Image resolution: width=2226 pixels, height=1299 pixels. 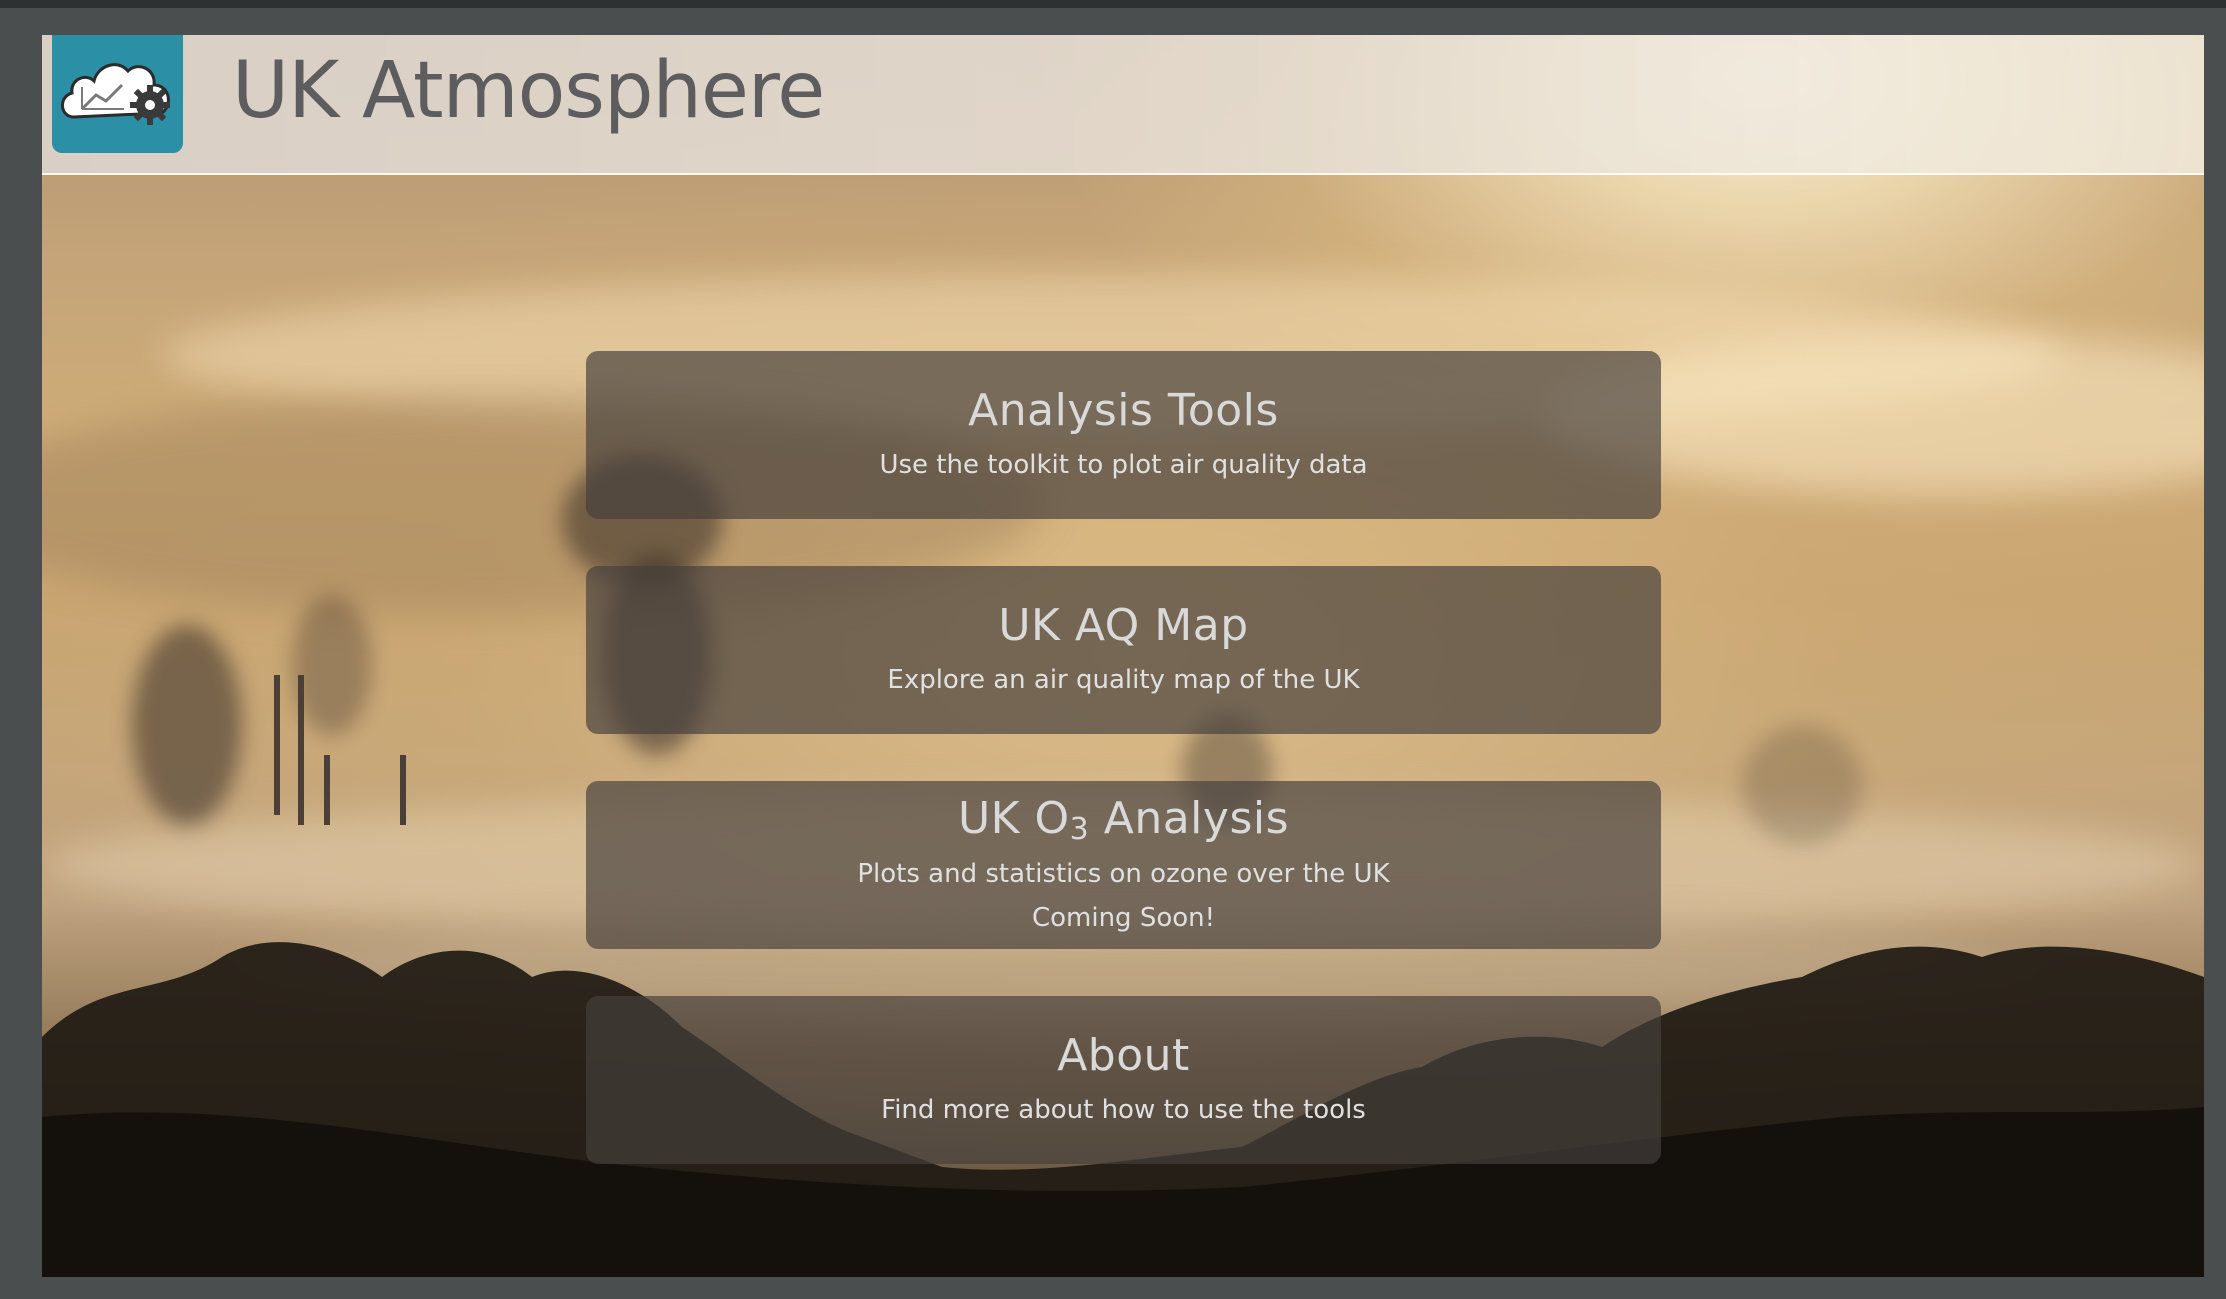 I want to click on card-description: Explore an air quality map of the UK, so click(x=1123, y=680).